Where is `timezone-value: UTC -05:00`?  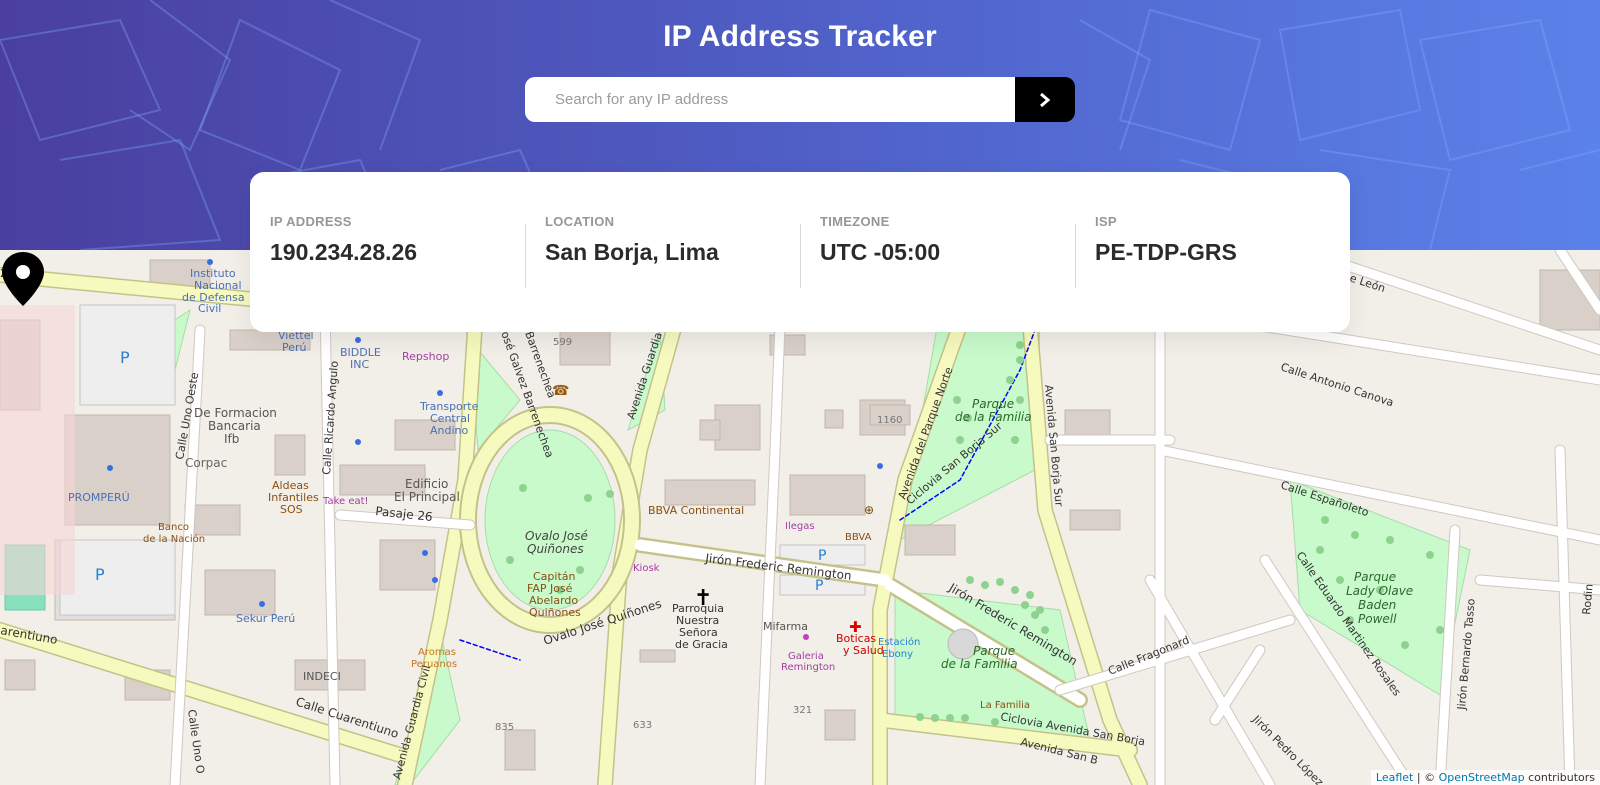 timezone-value: UTC -05:00 is located at coordinates (880, 252).